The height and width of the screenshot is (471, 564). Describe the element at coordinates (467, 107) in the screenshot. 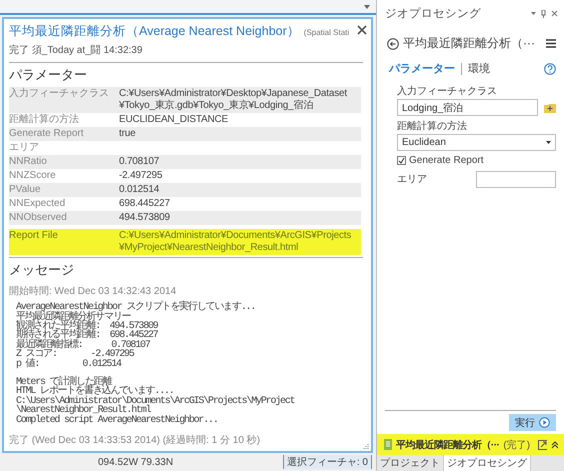

I see `input-field: Lodging_宿泊` at that location.